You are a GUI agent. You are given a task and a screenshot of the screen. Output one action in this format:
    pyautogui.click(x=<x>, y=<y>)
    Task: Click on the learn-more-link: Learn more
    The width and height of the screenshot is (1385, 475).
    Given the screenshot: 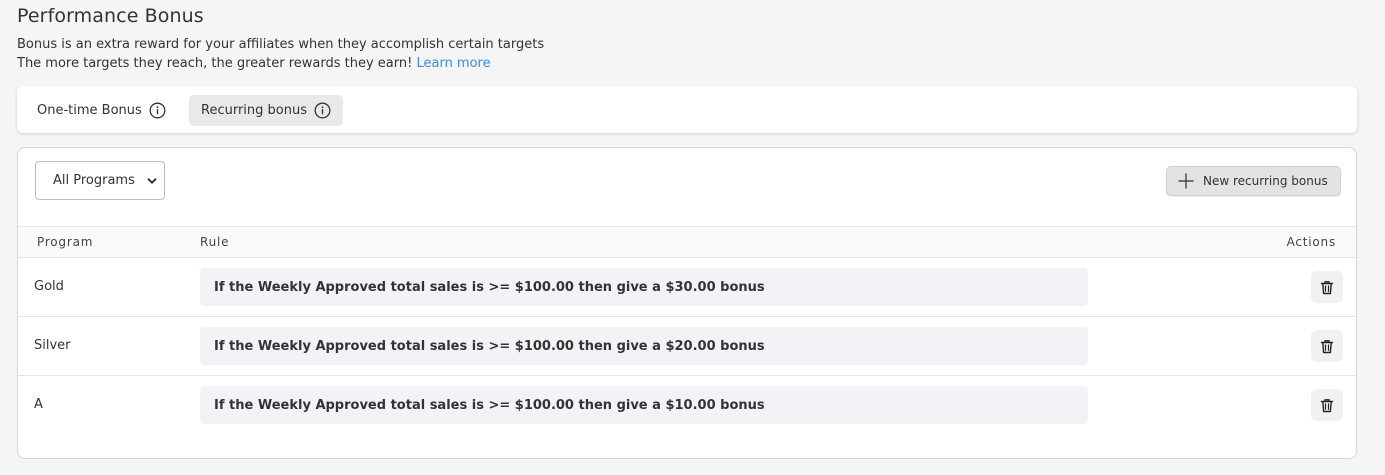 What is the action you would take?
    pyautogui.click(x=453, y=63)
    